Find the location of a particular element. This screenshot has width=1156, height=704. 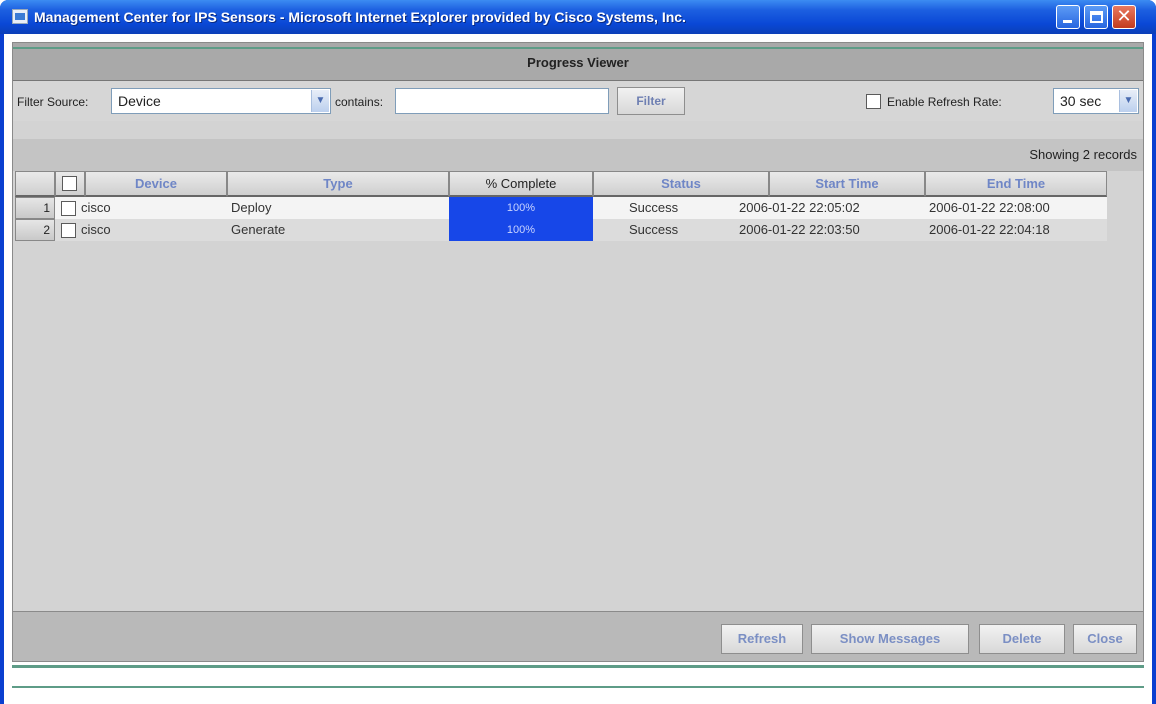

select-all-checkbox is located at coordinates (69, 183).